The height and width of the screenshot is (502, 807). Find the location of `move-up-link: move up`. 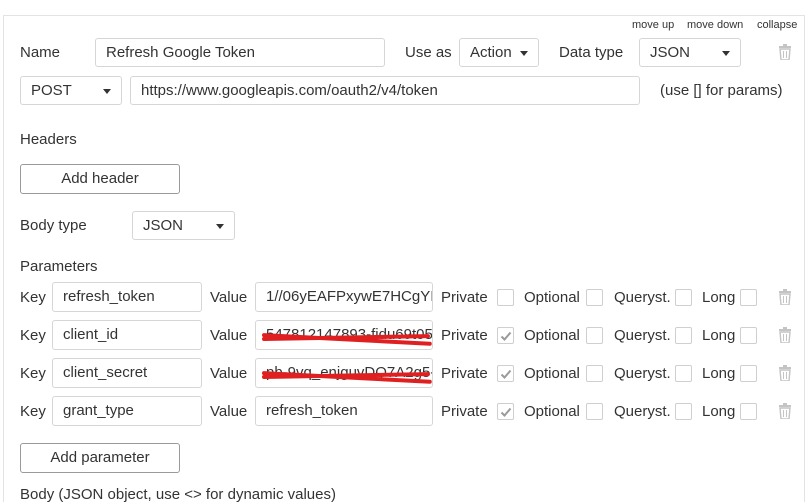

move-up-link: move up is located at coordinates (653, 25).